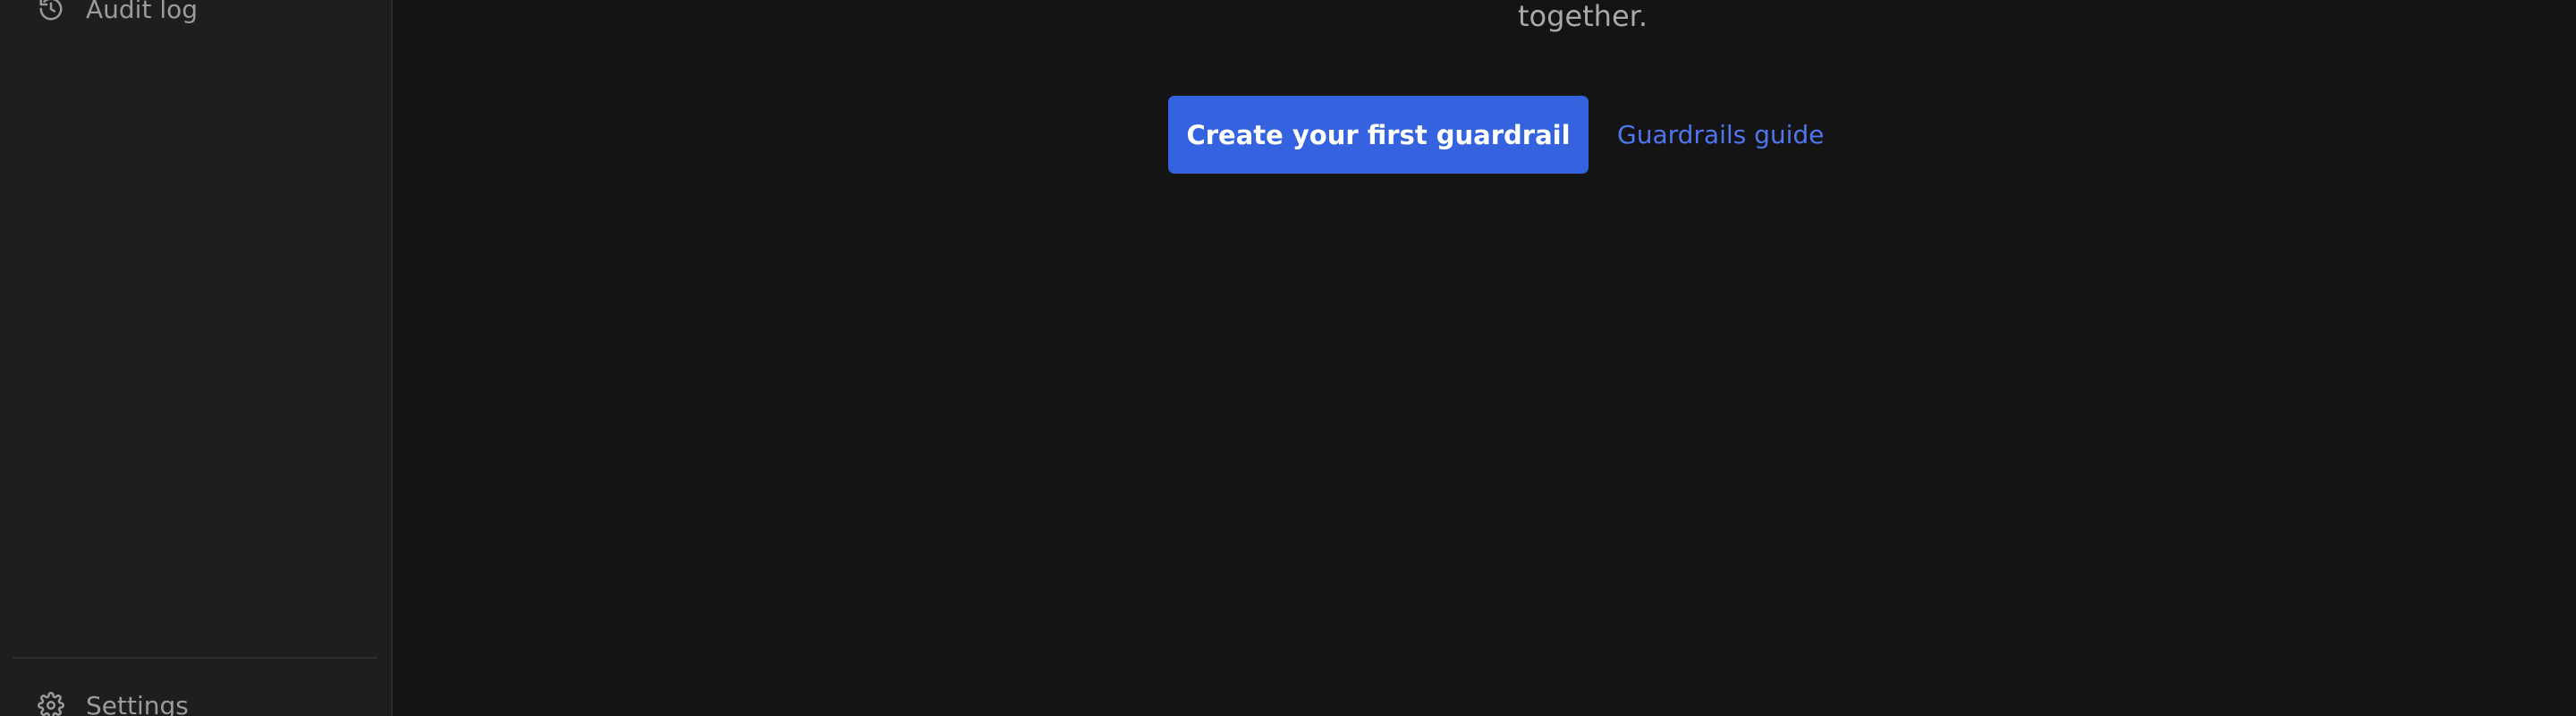 The width and height of the screenshot is (2576, 716). I want to click on guardrails-guide-link: Guardrails guide, so click(1720, 134).